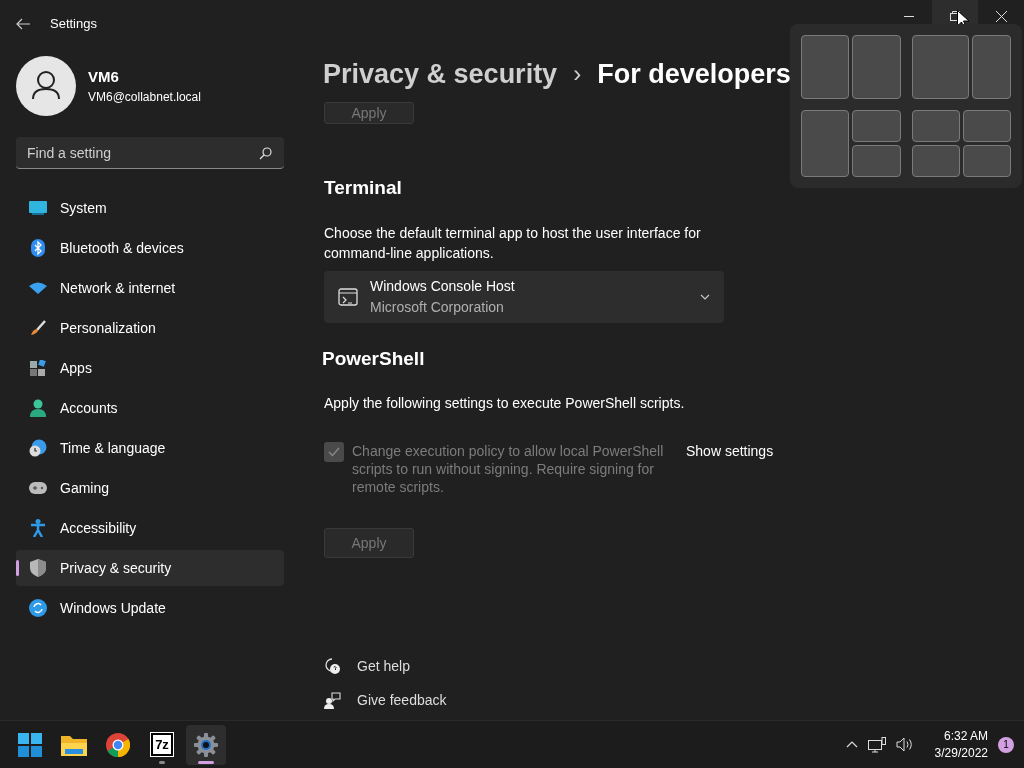  I want to click on show-settings-link: Show settings, so click(730, 451).